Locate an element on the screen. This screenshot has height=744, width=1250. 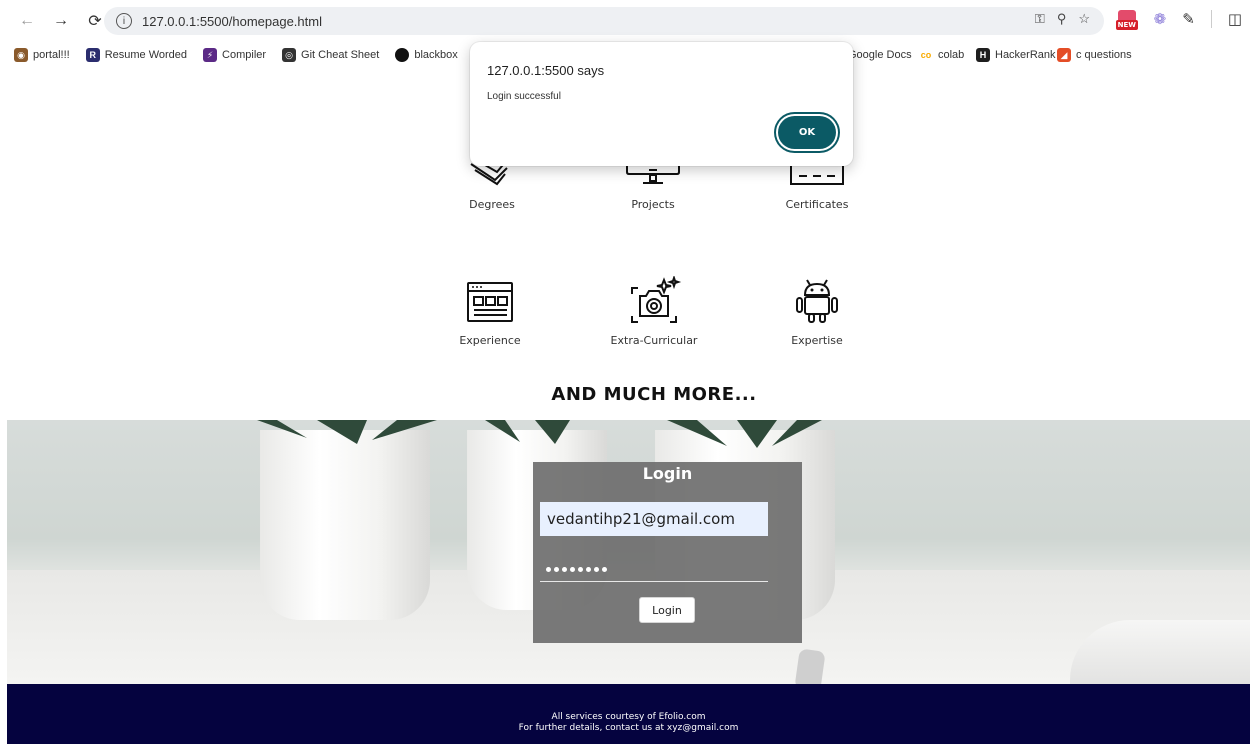
cat-icon: ◉ is located at coordinates (21, 55).